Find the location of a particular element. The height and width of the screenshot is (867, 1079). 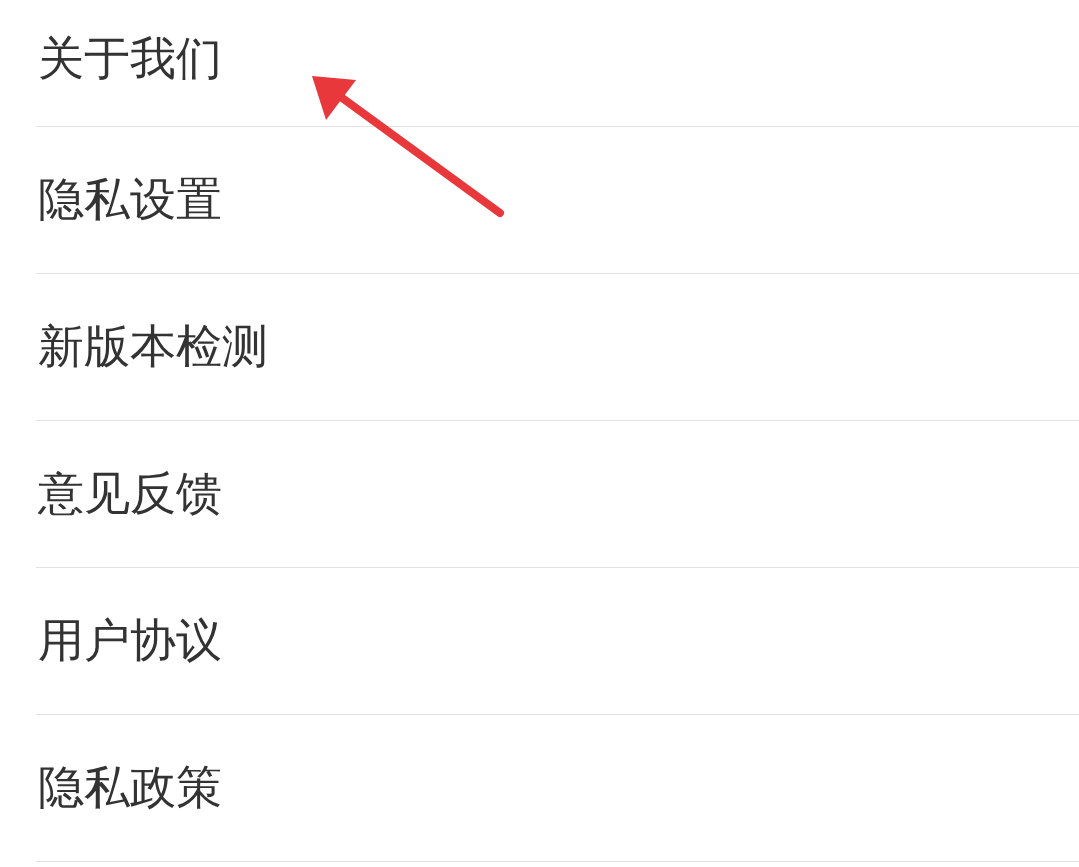

menu-item: 关于我们 is located at coordinates (129, 59).